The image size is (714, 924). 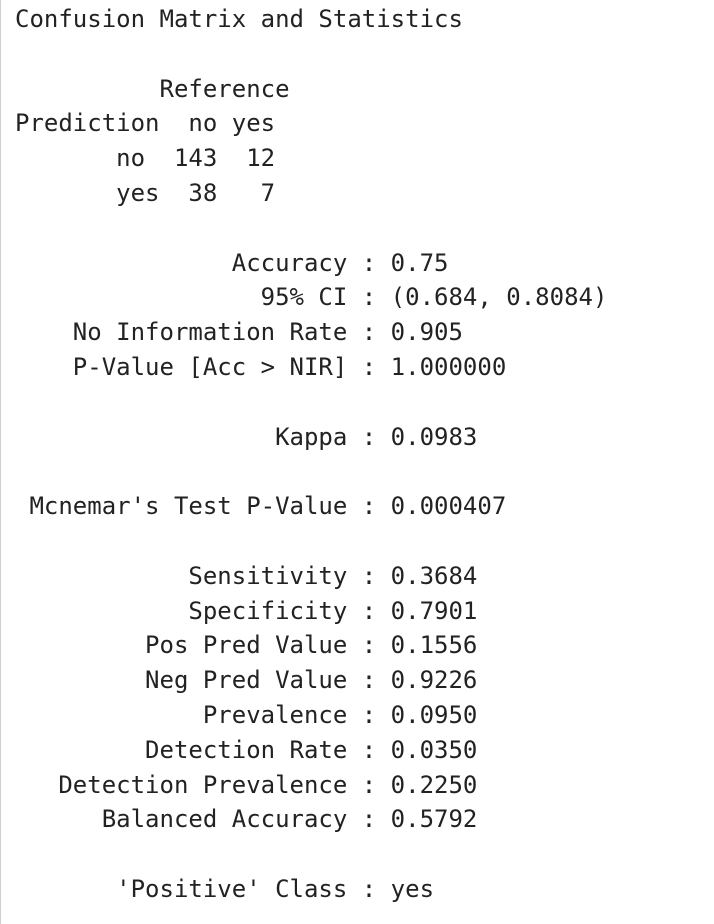 What do you see at coordinates (239, 19) in the screenshot?
I see `output-title: Confusion Matrix and Statistics` at bounding box center [239, 19].